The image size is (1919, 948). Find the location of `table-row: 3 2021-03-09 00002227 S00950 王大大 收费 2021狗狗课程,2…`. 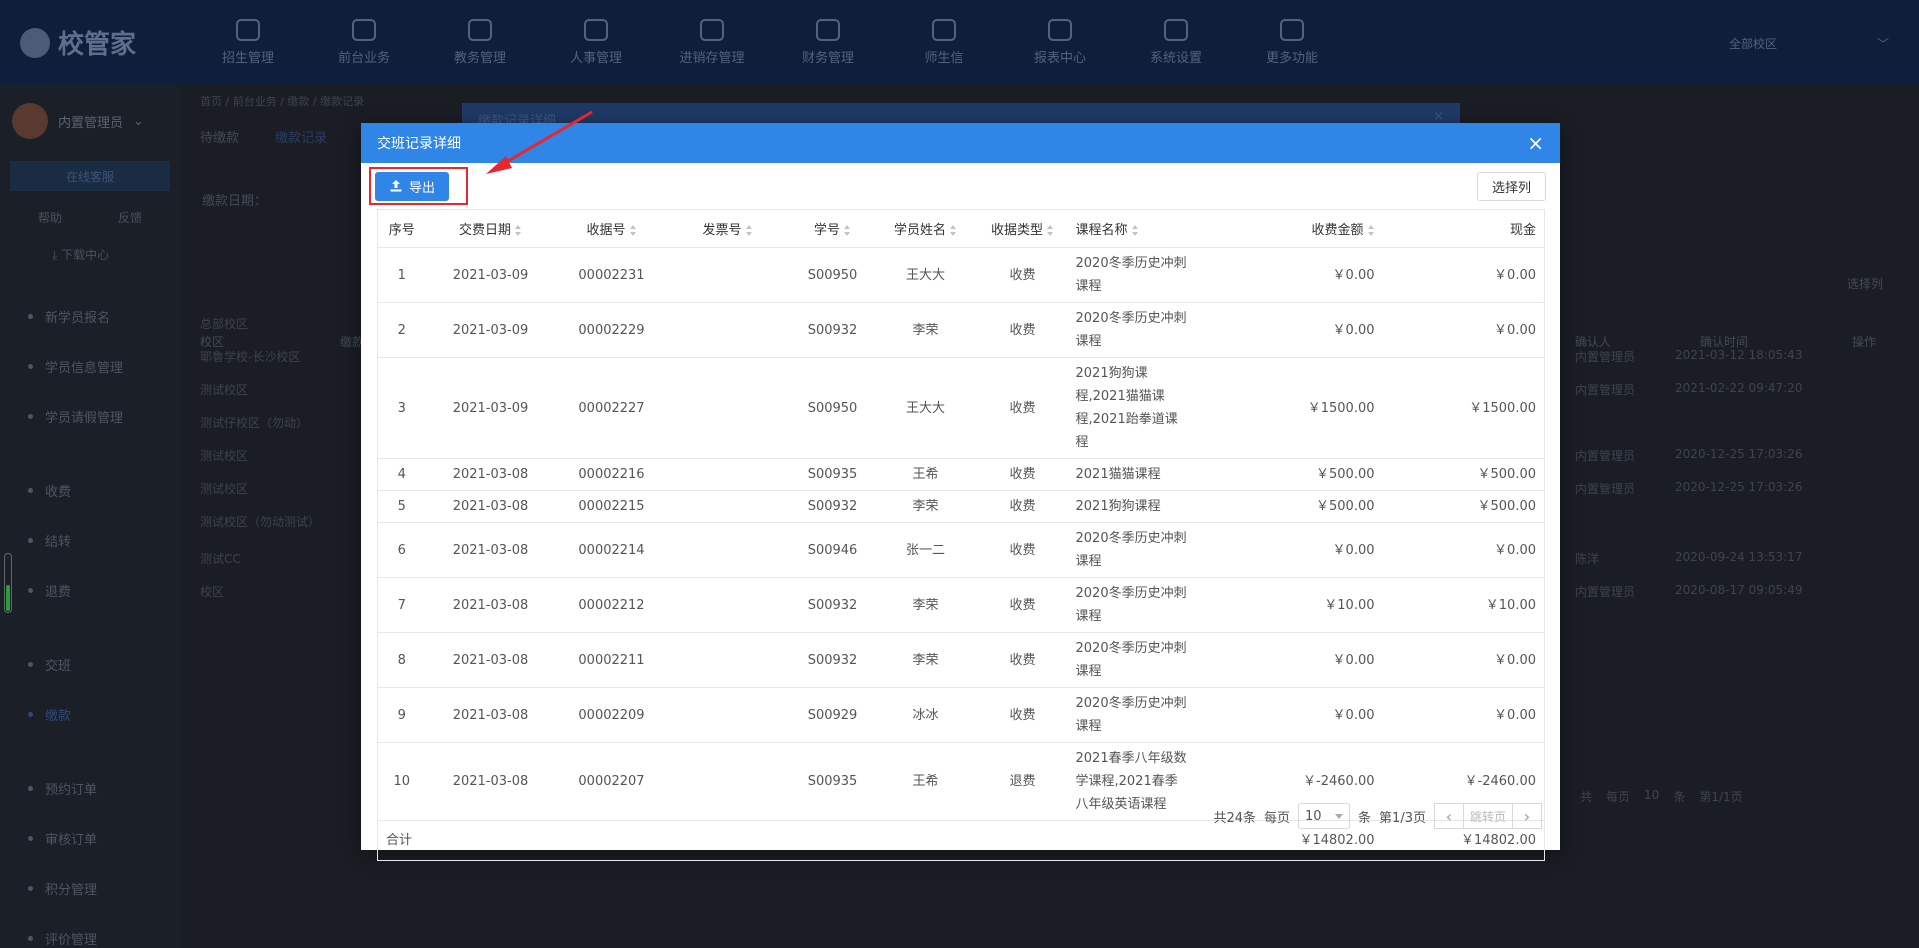

table-row: 3 2021-03-09 00002227 S00950 王大大 收费 2021狗狗课程,2… is located at coordinates (961, 408).